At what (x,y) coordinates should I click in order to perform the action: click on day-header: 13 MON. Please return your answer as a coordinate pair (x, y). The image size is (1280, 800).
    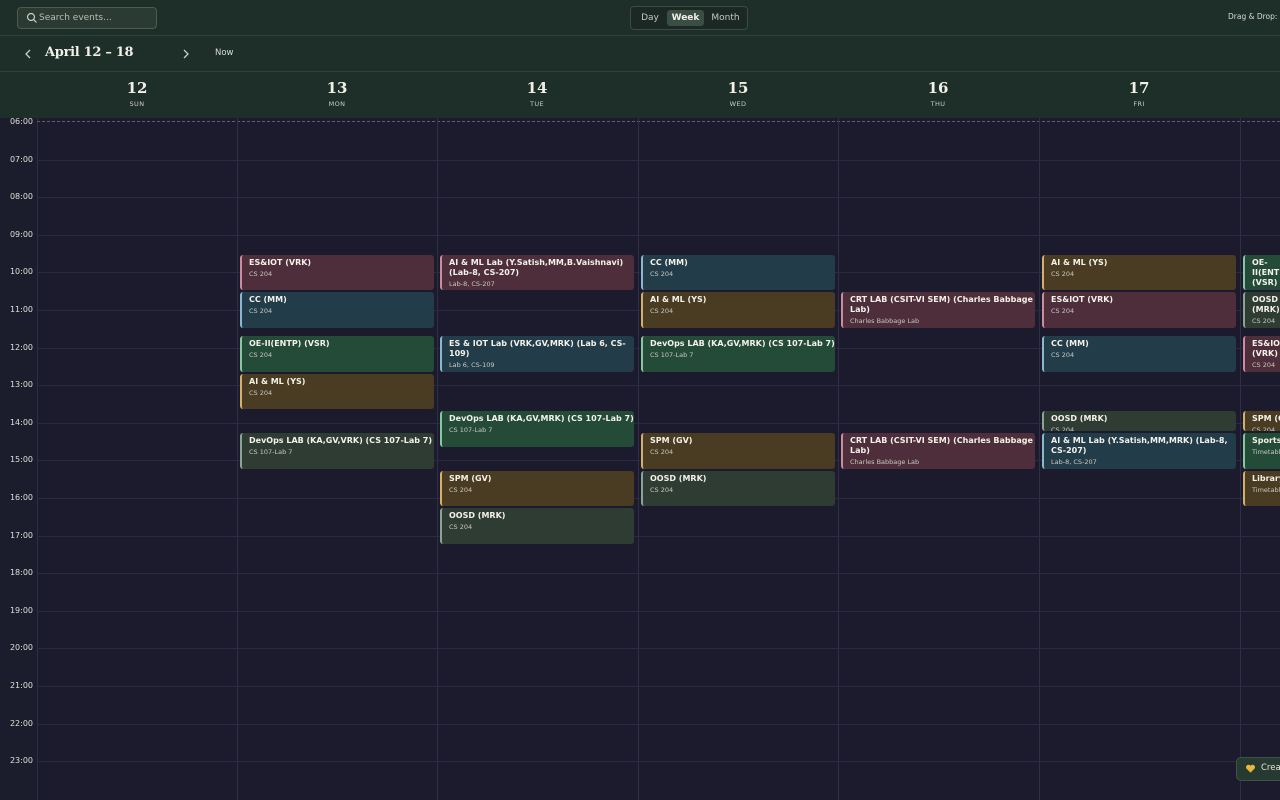
    Looking at the image, I should click on (337, 95).